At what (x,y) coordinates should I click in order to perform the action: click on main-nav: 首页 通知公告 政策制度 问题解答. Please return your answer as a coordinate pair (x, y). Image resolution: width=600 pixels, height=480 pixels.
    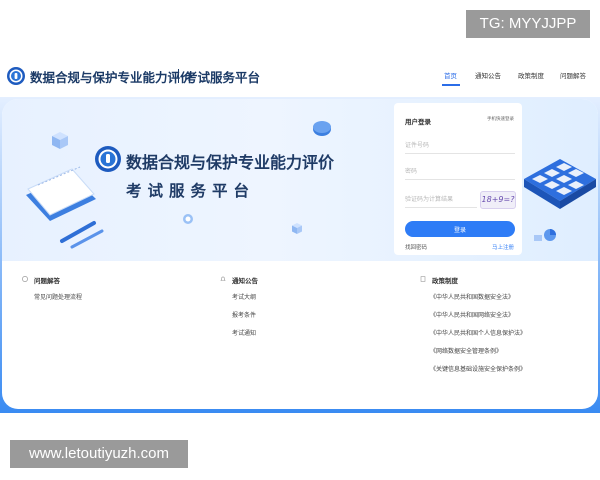
    Looking at the image, I should click on (515, 80).